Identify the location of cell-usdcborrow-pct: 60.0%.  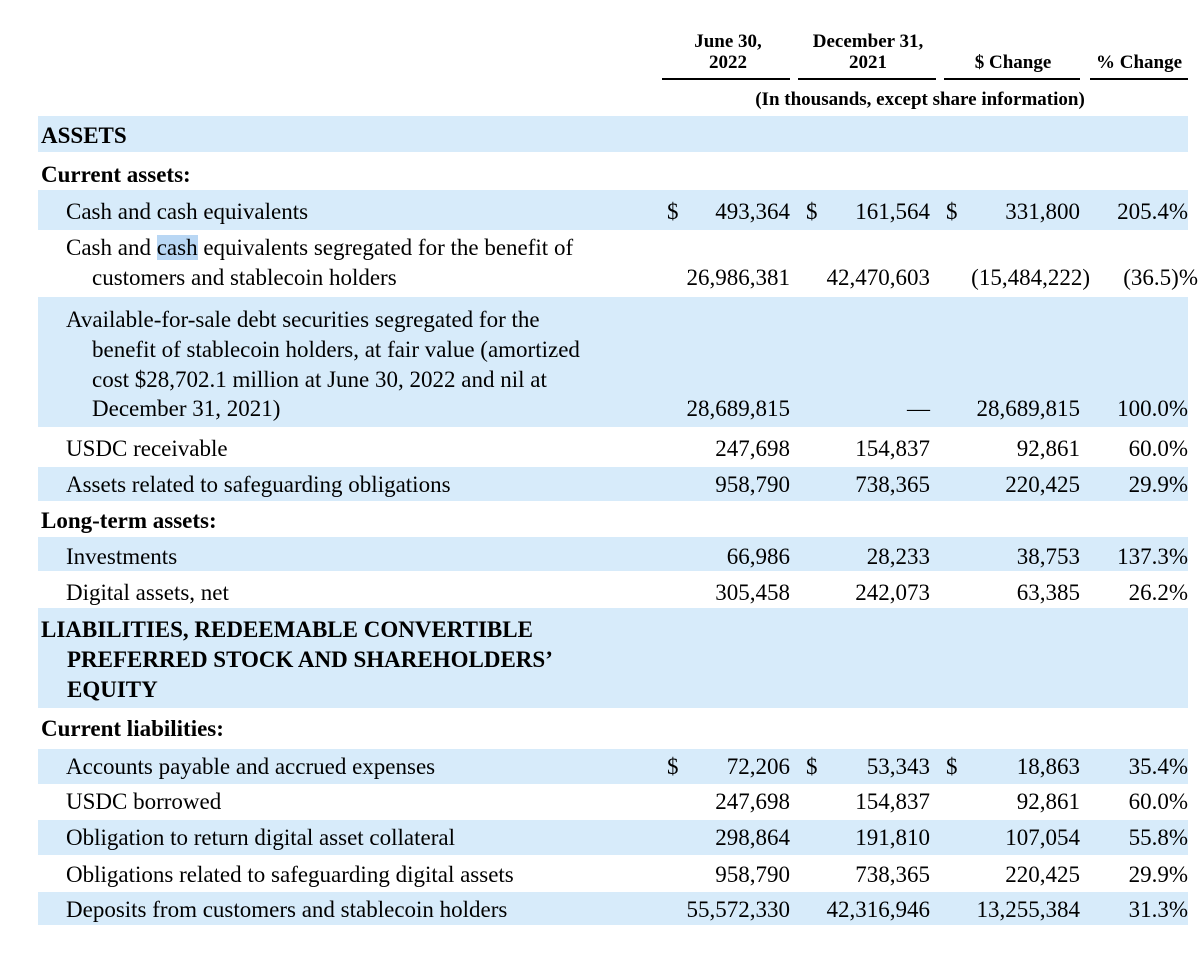
(1158, 801).